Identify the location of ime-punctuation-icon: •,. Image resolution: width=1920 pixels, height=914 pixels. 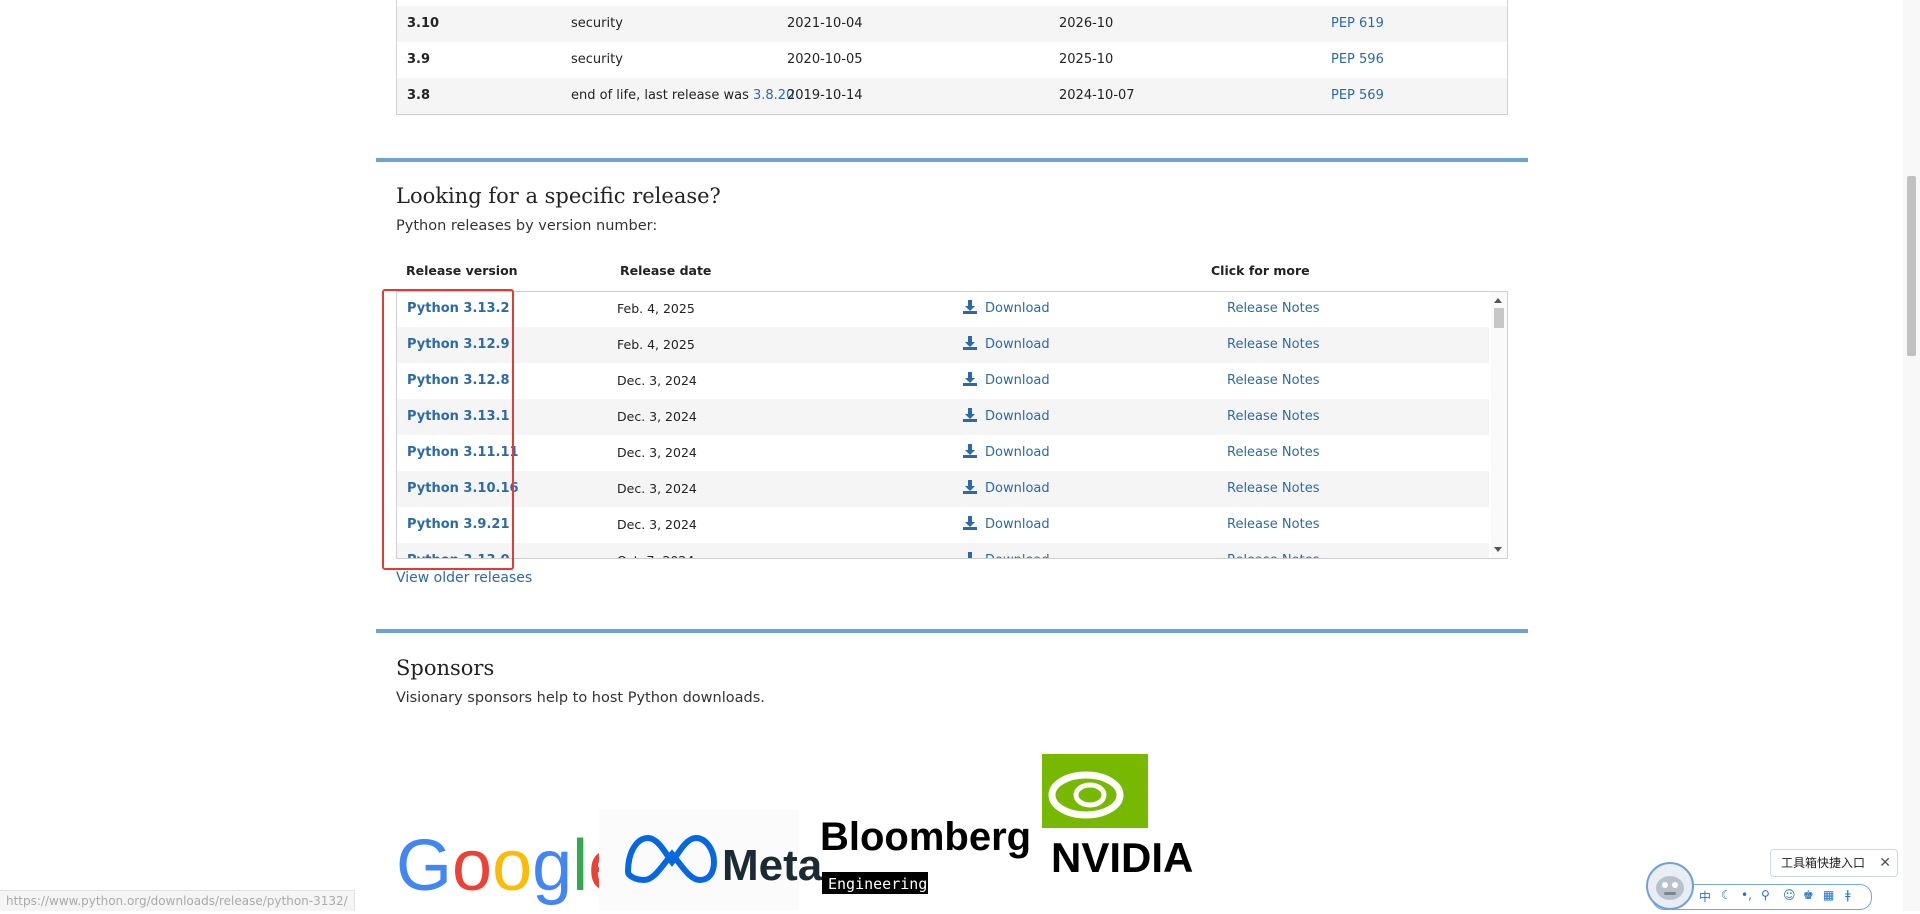
(1746, 895).